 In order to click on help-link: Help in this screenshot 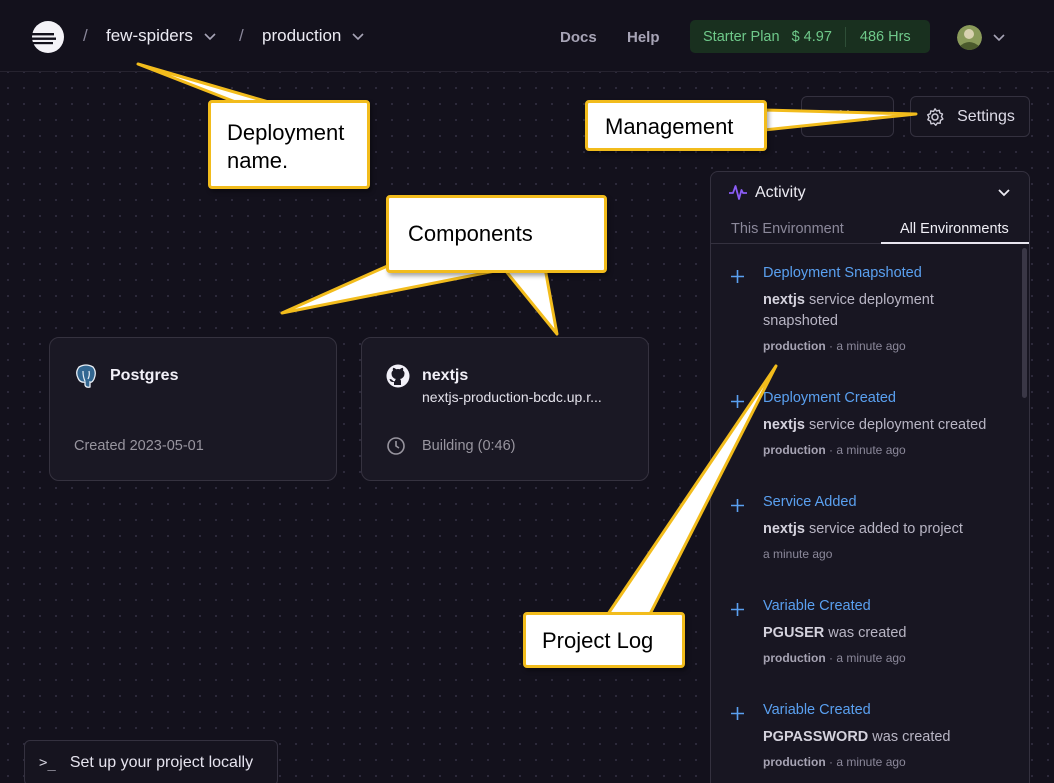, I will do `click(643, 37)`.